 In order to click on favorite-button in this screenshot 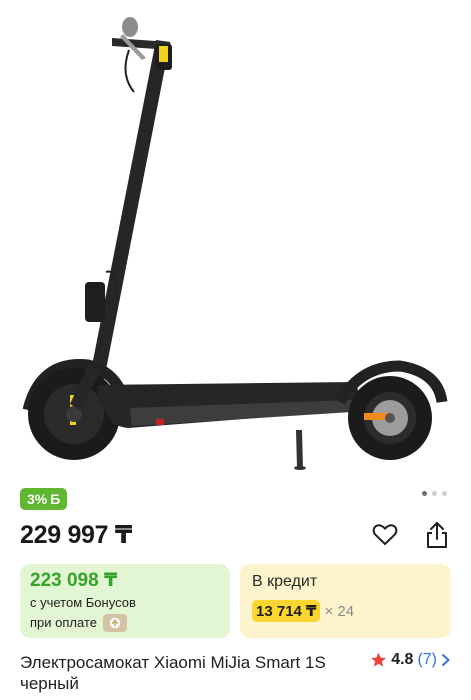, I will do `click(385, 535)`.